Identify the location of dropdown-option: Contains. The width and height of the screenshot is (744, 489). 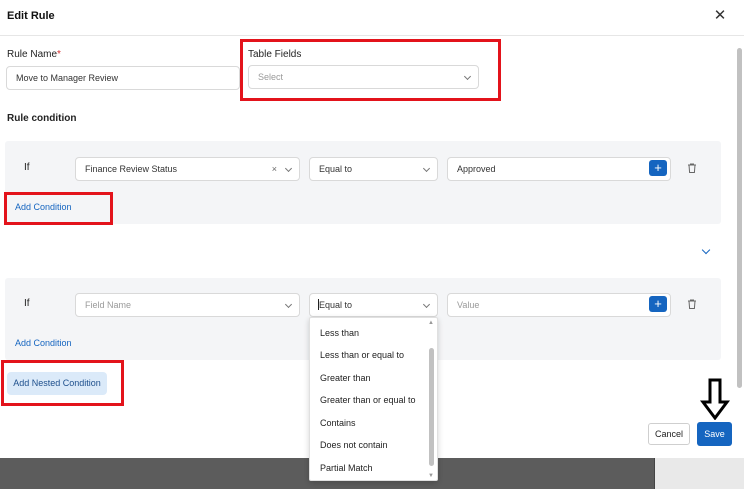
(338, 423).